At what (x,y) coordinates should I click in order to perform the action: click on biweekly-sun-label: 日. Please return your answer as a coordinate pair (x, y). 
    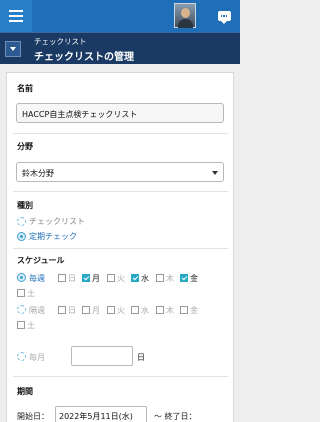
    Looking at the image, I should click on (72, 310).